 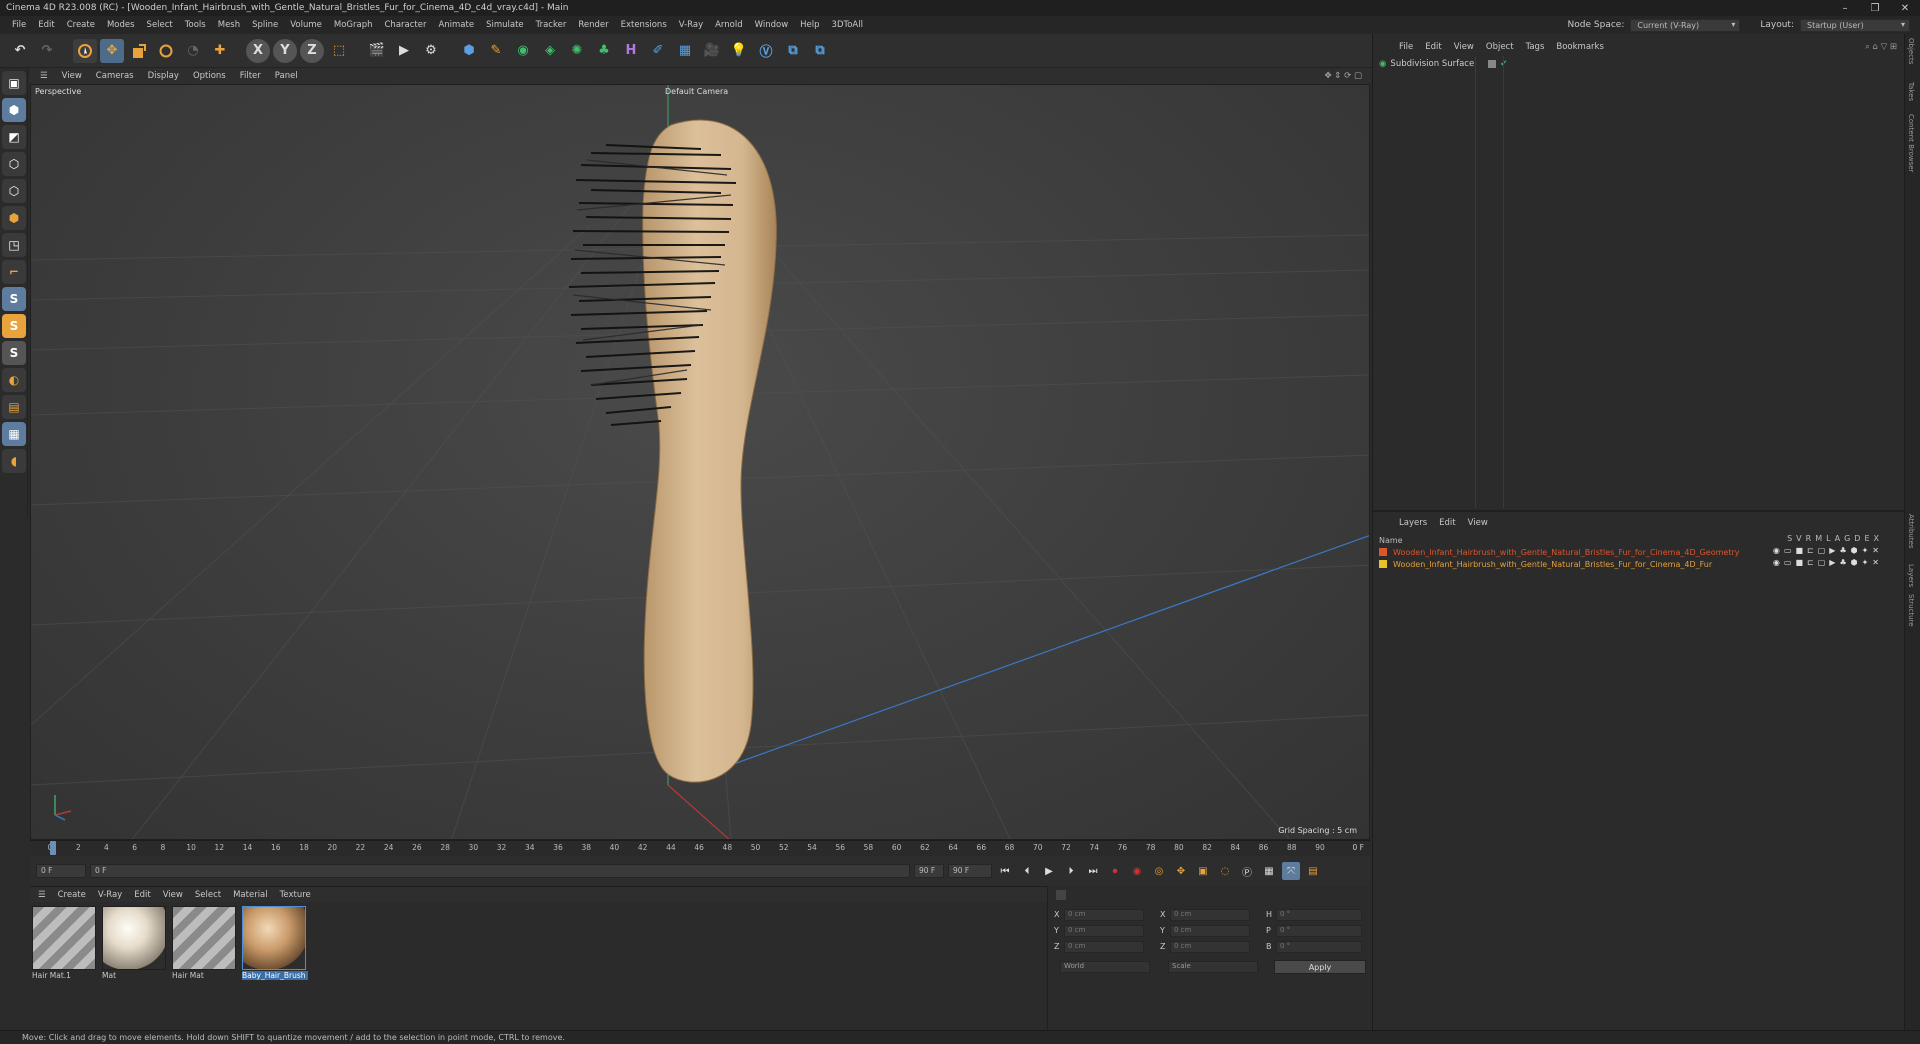 I want to click on redo-icon: ↷, so click(x=47, y=51).